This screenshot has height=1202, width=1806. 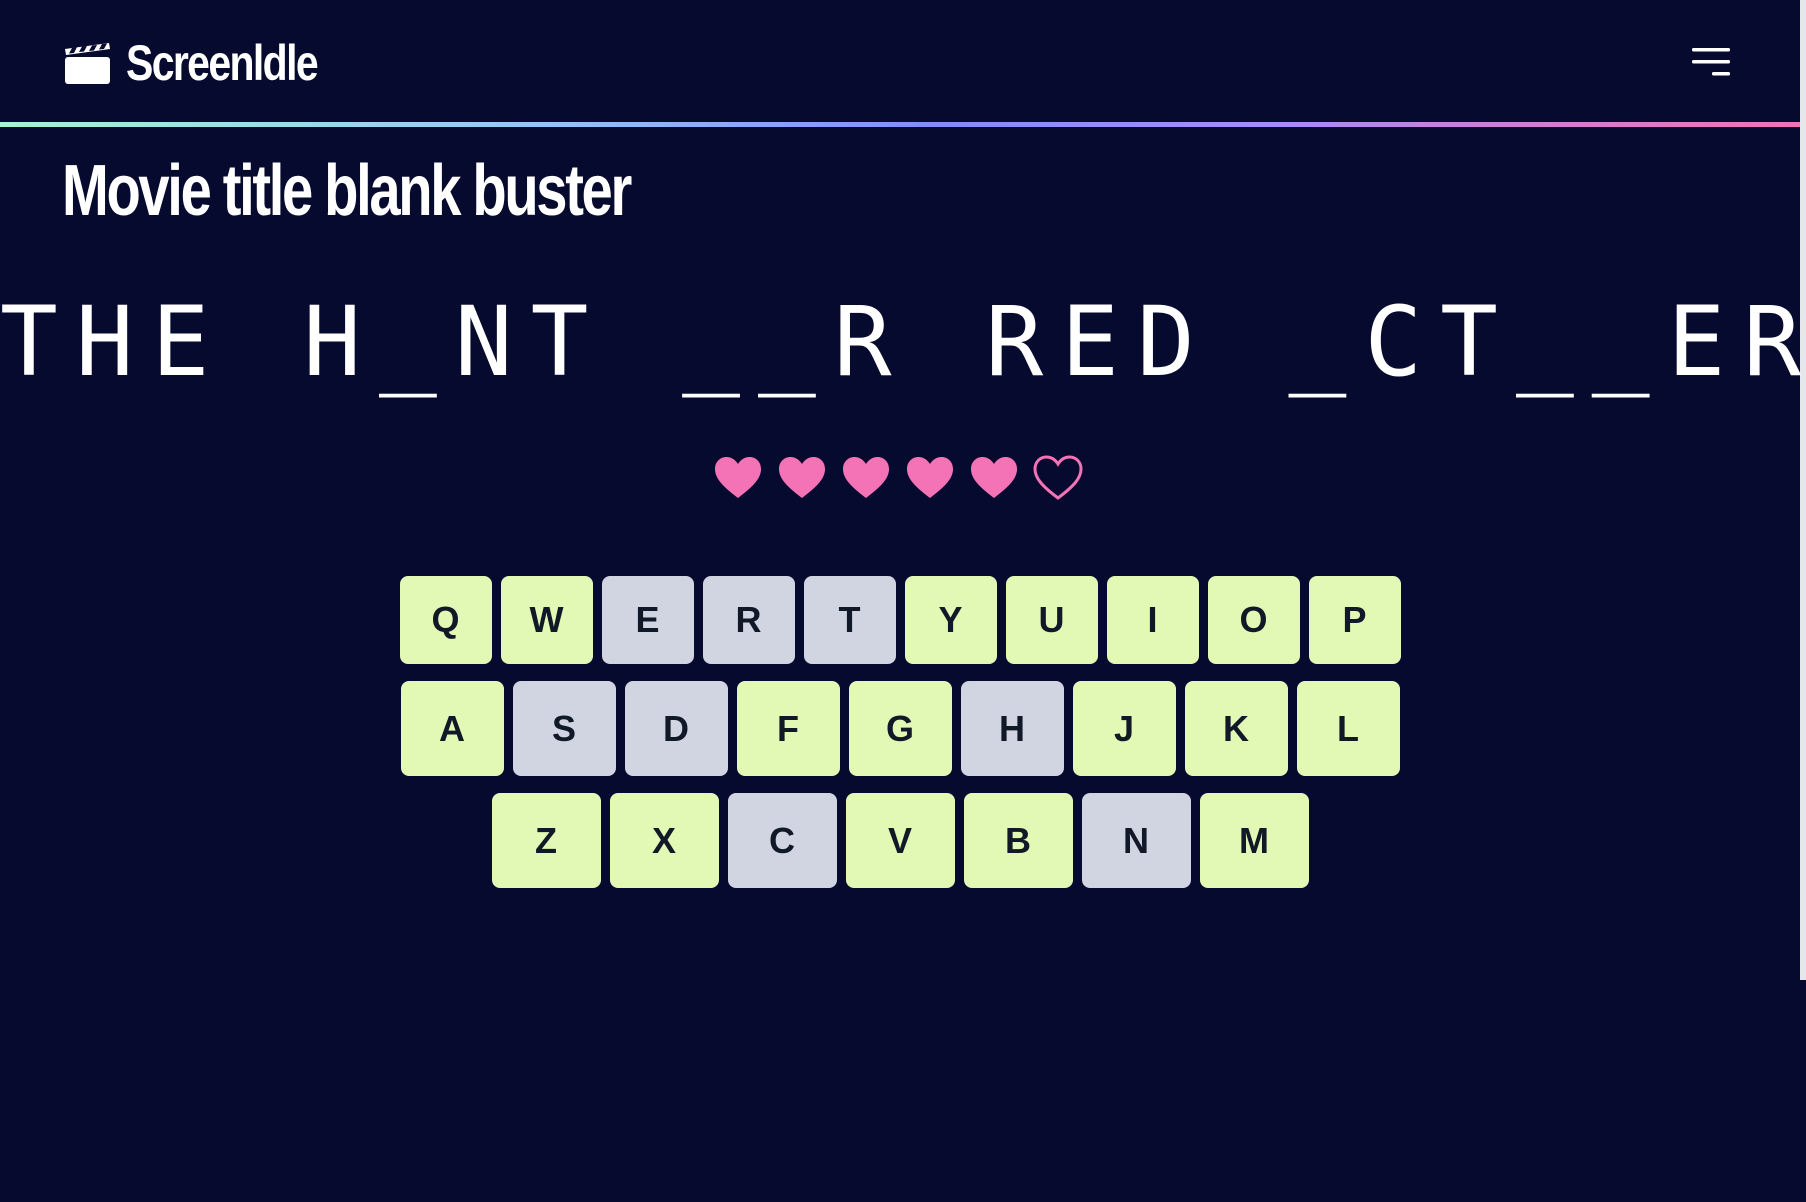 What do you see at coordinates (950, 620) in the screenshot?
I see `key-y: Y` at bounding box center [950, 620].